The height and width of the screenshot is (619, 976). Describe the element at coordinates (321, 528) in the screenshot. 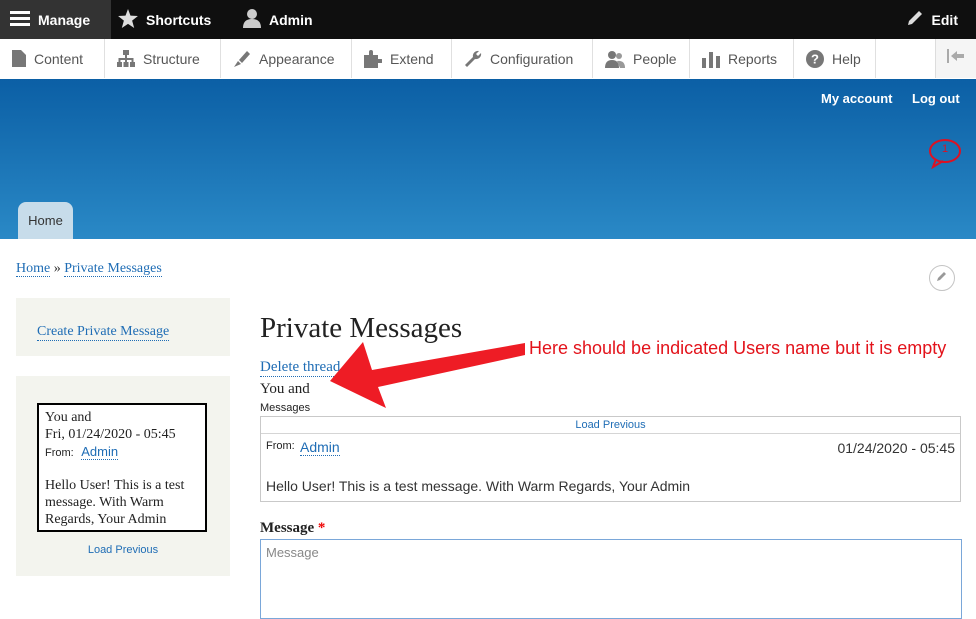

I see `required-marker: *` at that location.